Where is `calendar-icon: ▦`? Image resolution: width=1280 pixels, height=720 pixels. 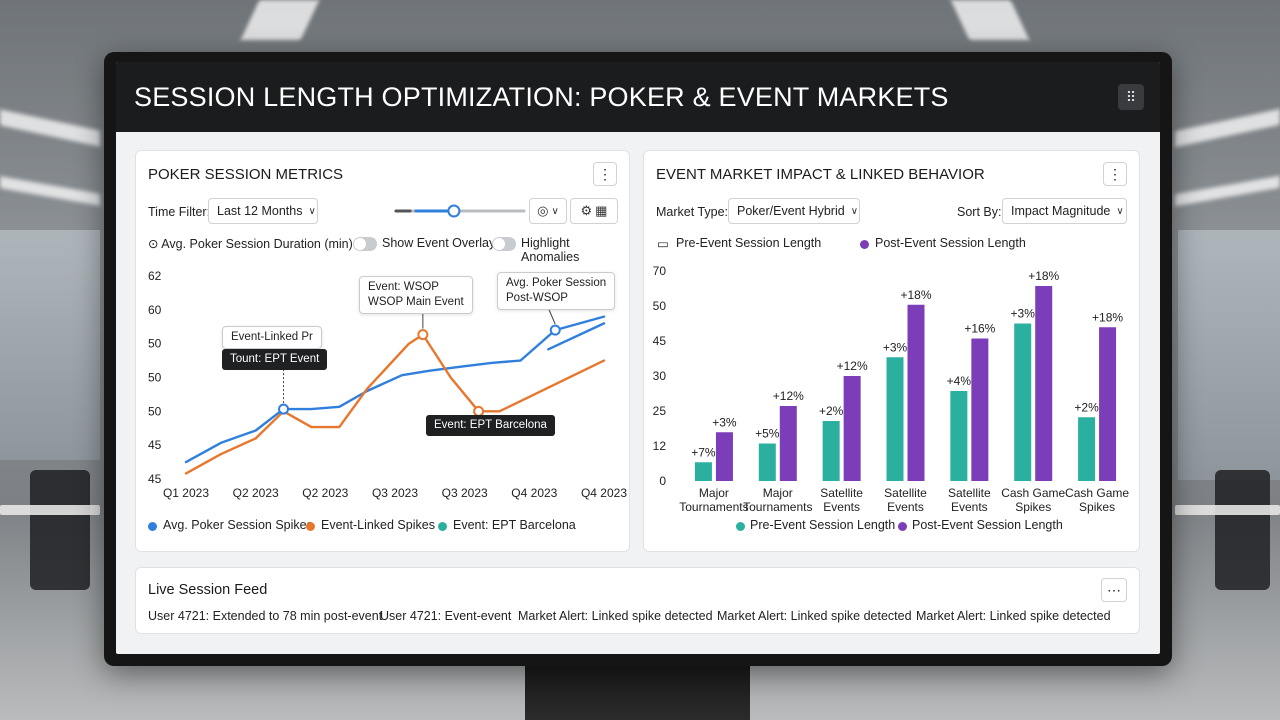
calendar-icon: ▦ is located at coordinates (601, 210).